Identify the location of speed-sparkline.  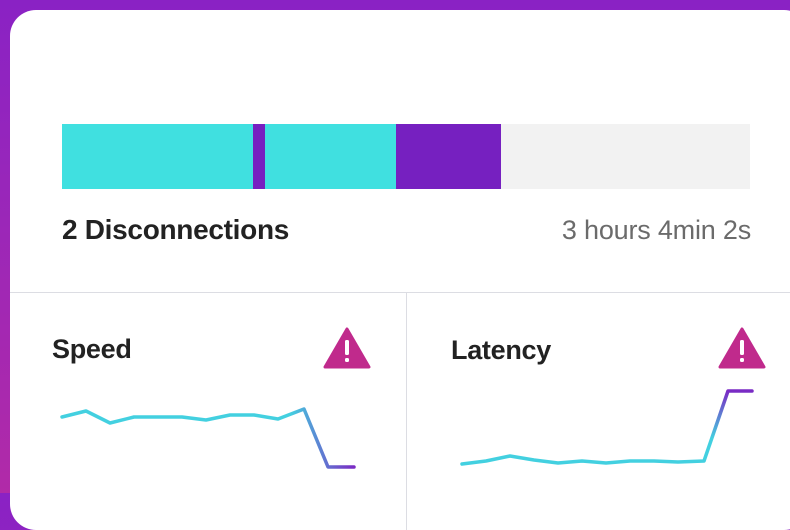
(208, 438).